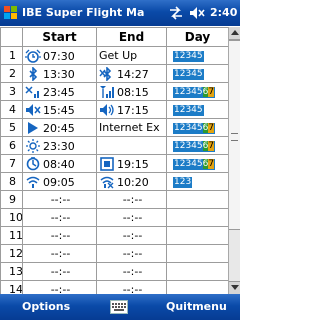 This screenshot has width=320, height=320. I want to click on row-number: 5, so click(11, 127).